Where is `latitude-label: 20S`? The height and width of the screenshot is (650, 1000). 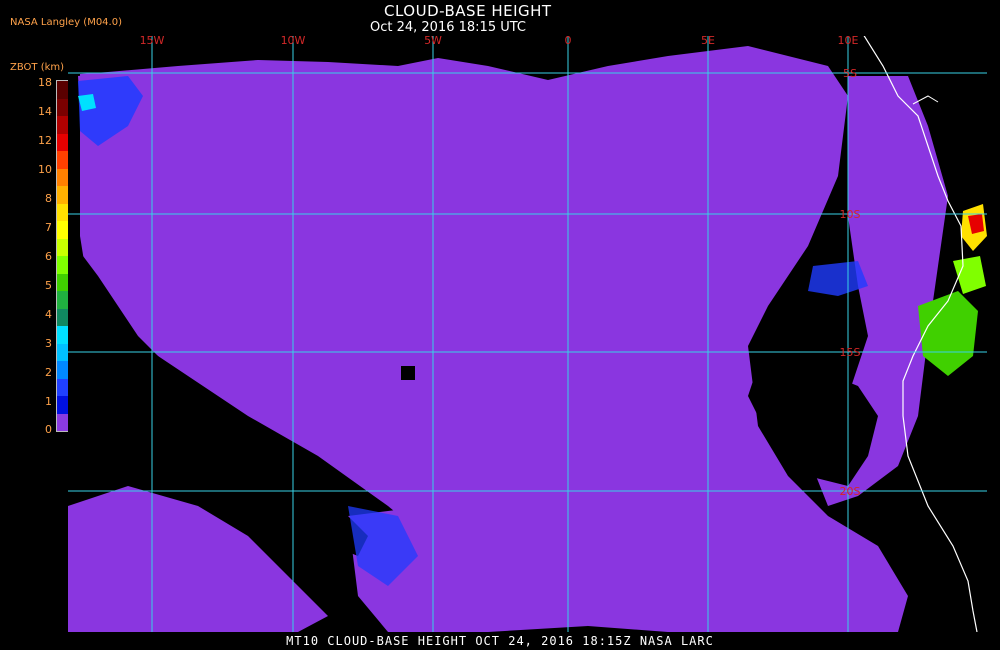 latitude-label: 20S is located at coordinates (850, 491).